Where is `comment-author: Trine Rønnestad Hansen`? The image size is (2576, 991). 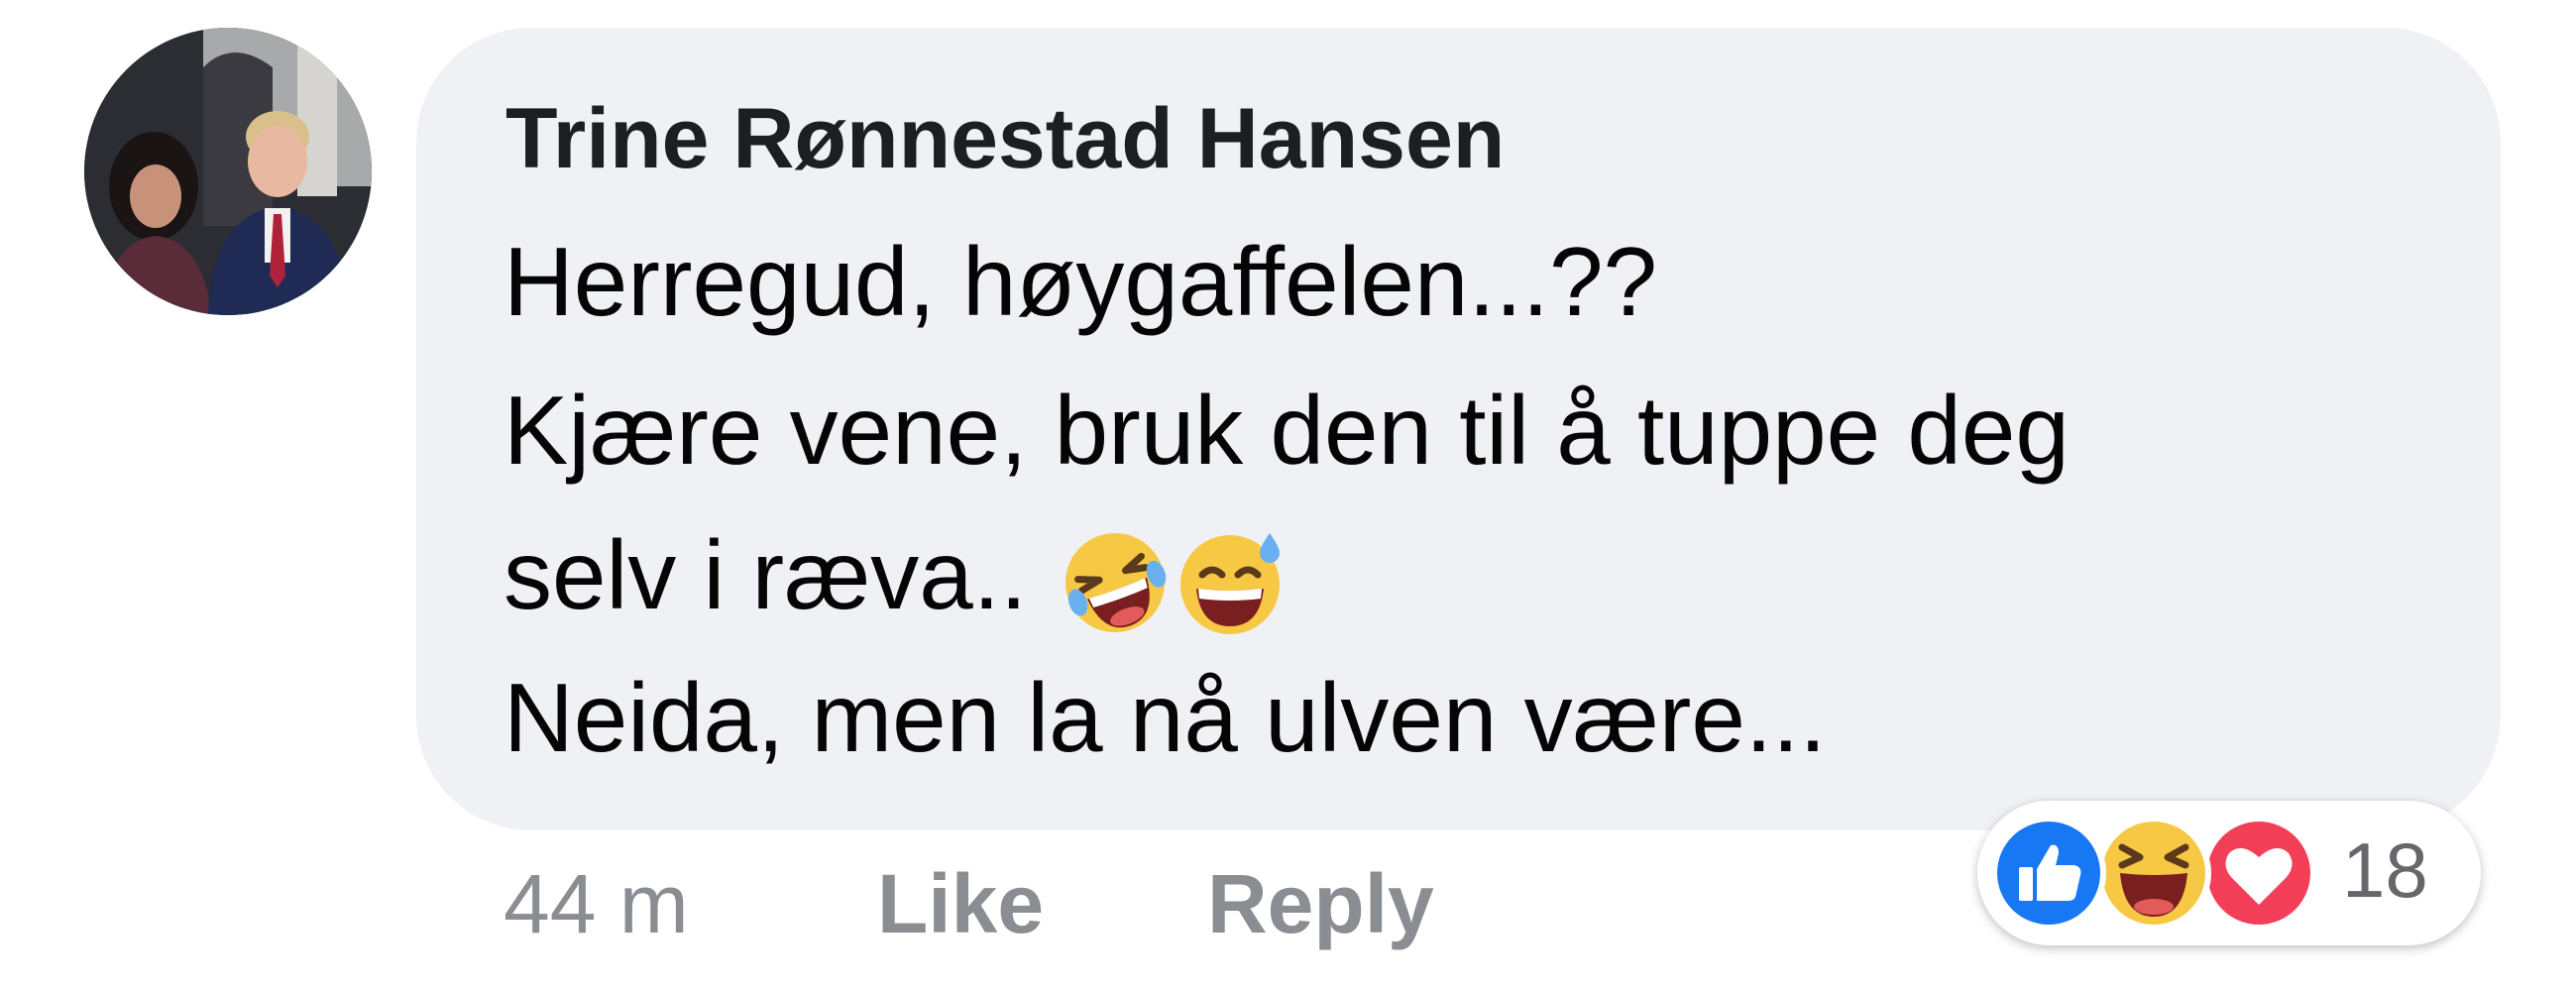
comment-author: Trine Rønnestad Hansen is located at coordinates (1005, 138).